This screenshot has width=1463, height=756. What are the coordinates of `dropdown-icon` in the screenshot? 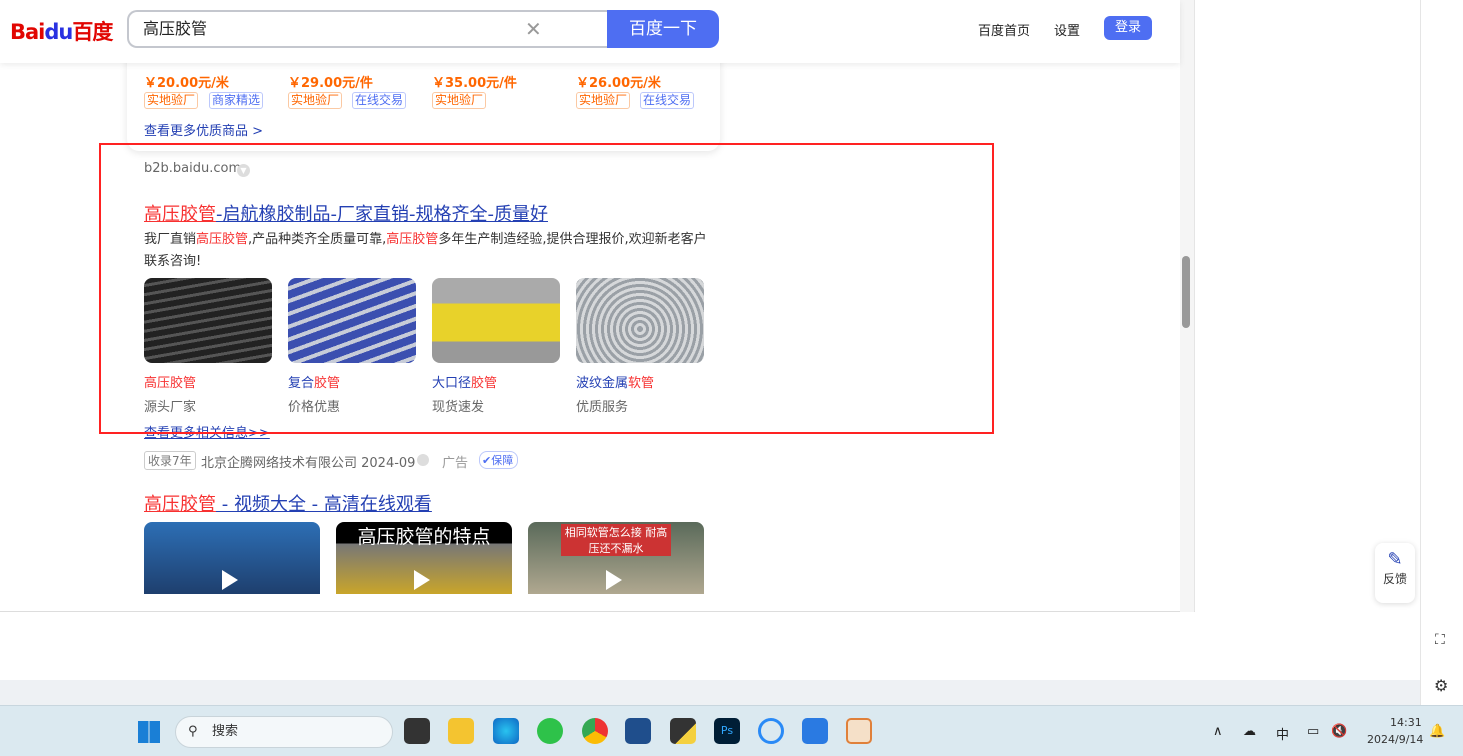 It's located at (423, 460).